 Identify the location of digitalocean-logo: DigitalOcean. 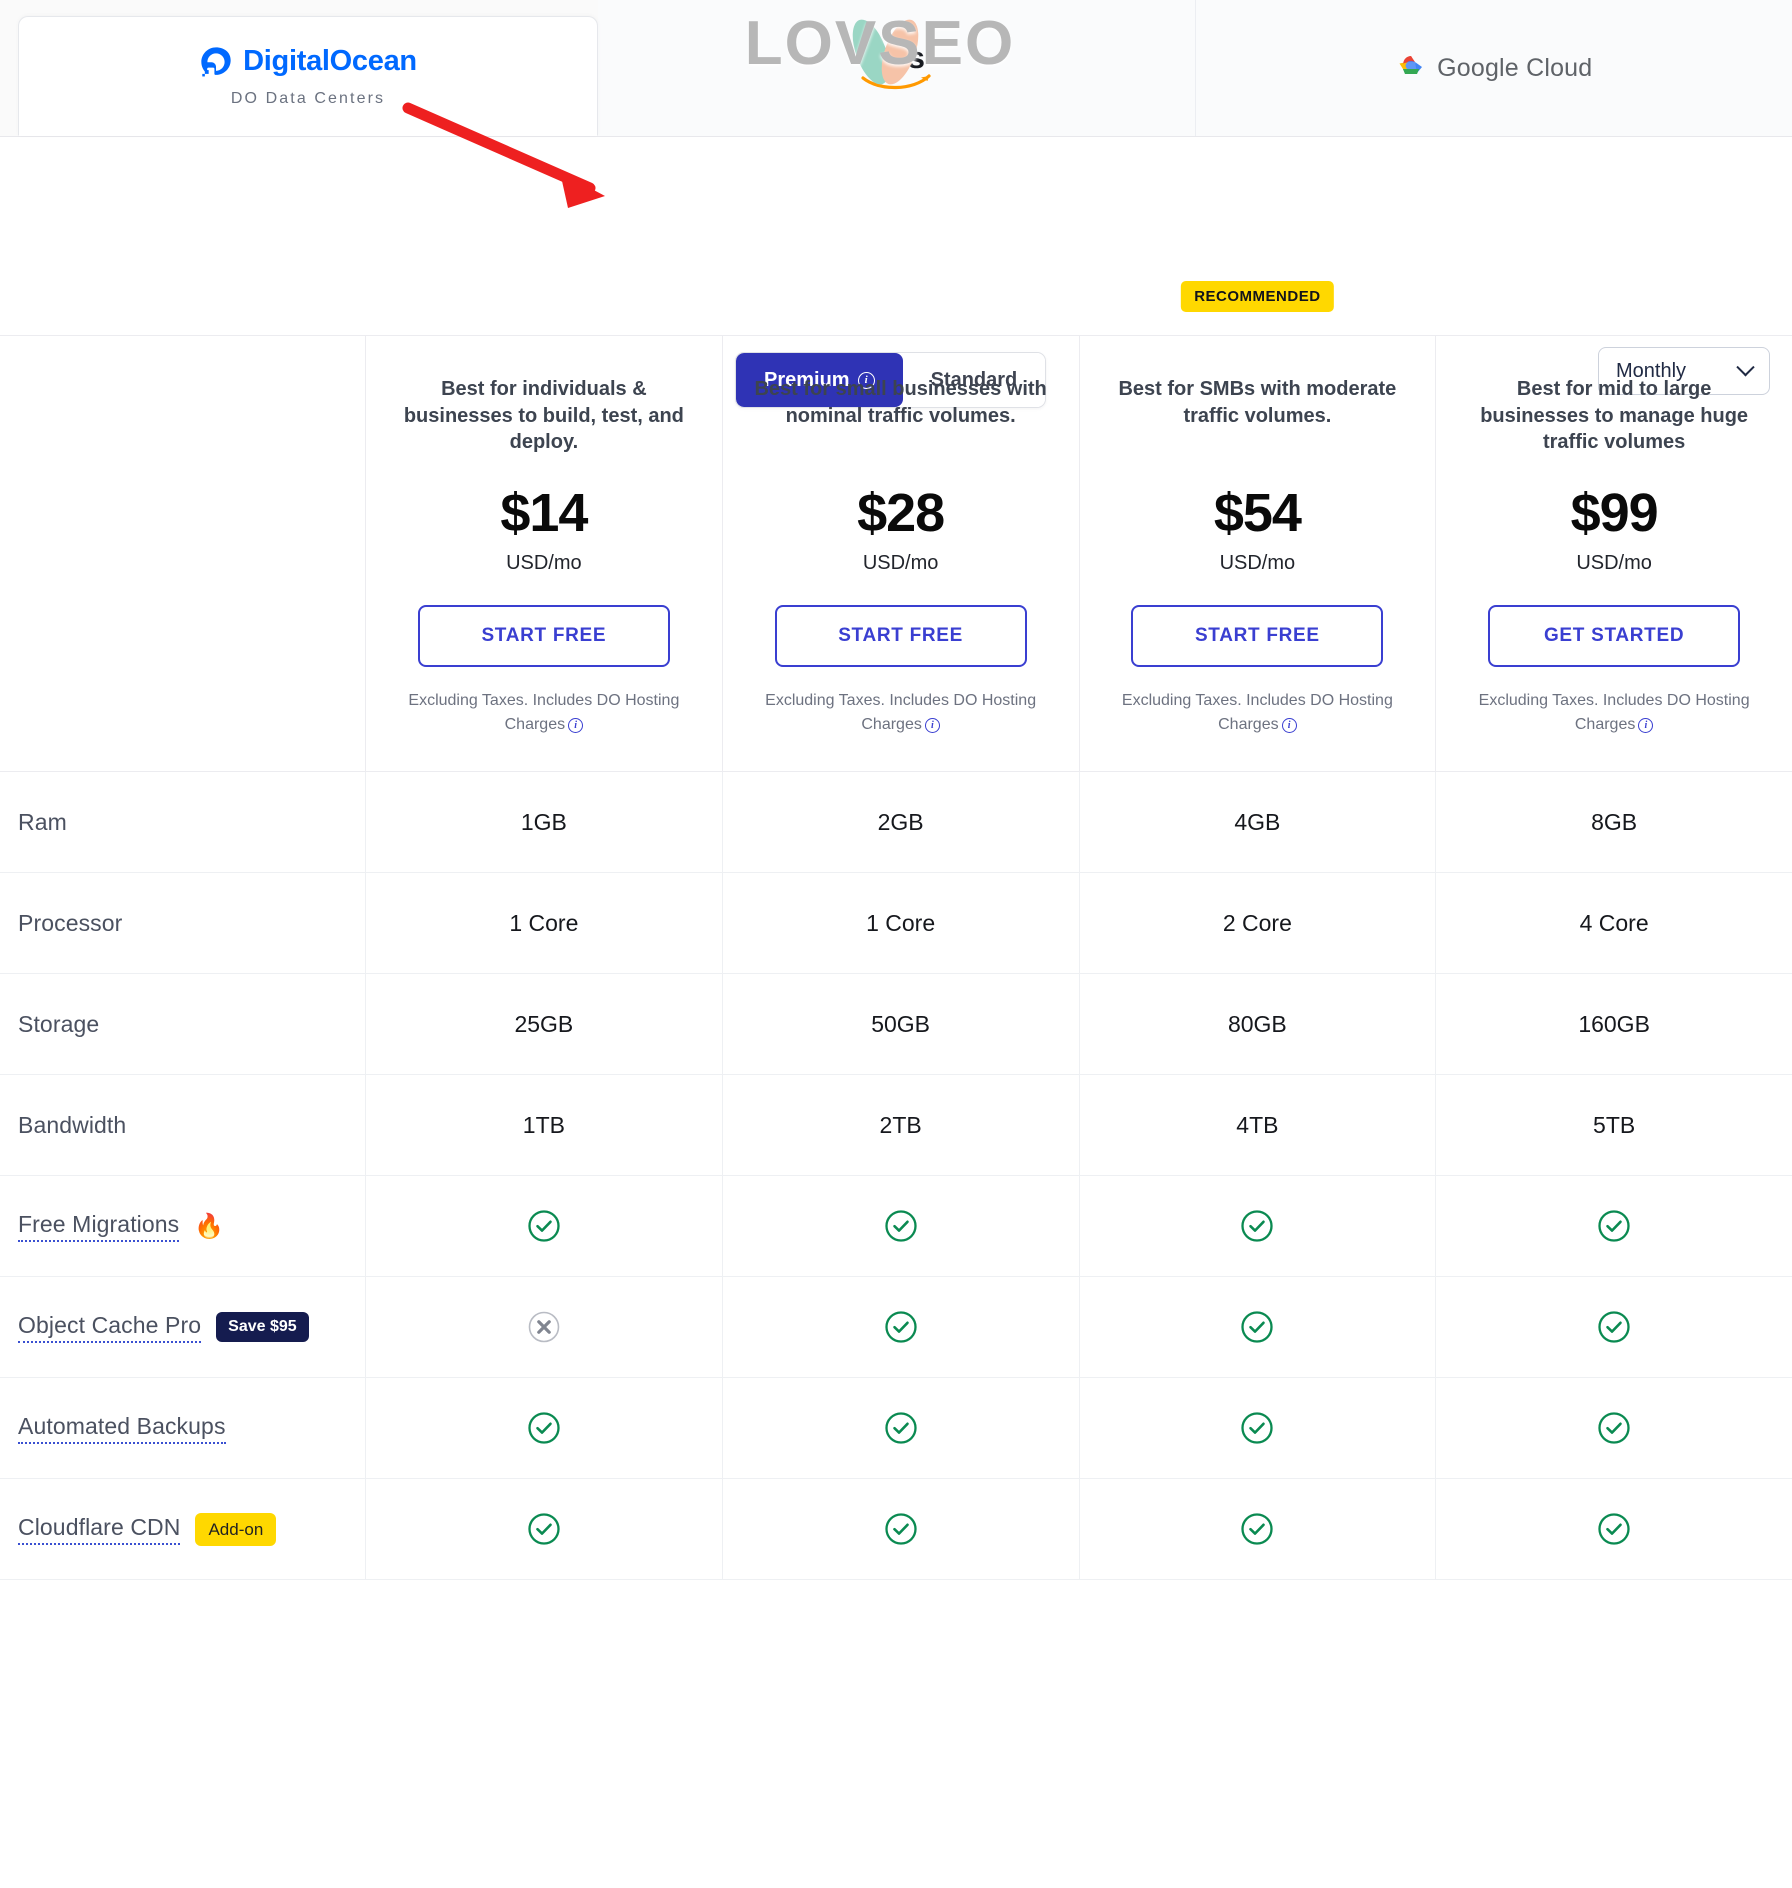
(308, 62).